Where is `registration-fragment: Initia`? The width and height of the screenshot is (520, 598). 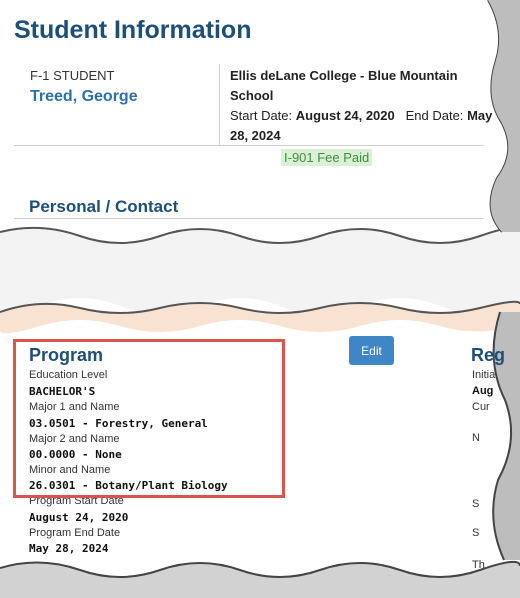 registration-fragment: Initia is located at coordinates (484, 375).